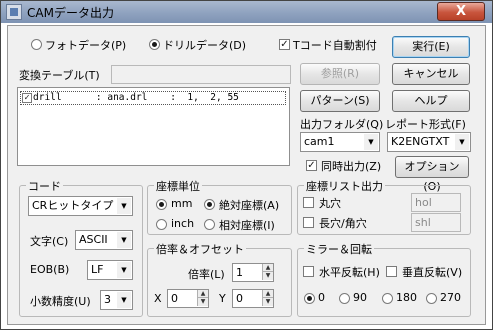  Describe the element at coordinates (340, 142) in the screenshot. I see `output-folder-select: cam1 ▼` at that location.